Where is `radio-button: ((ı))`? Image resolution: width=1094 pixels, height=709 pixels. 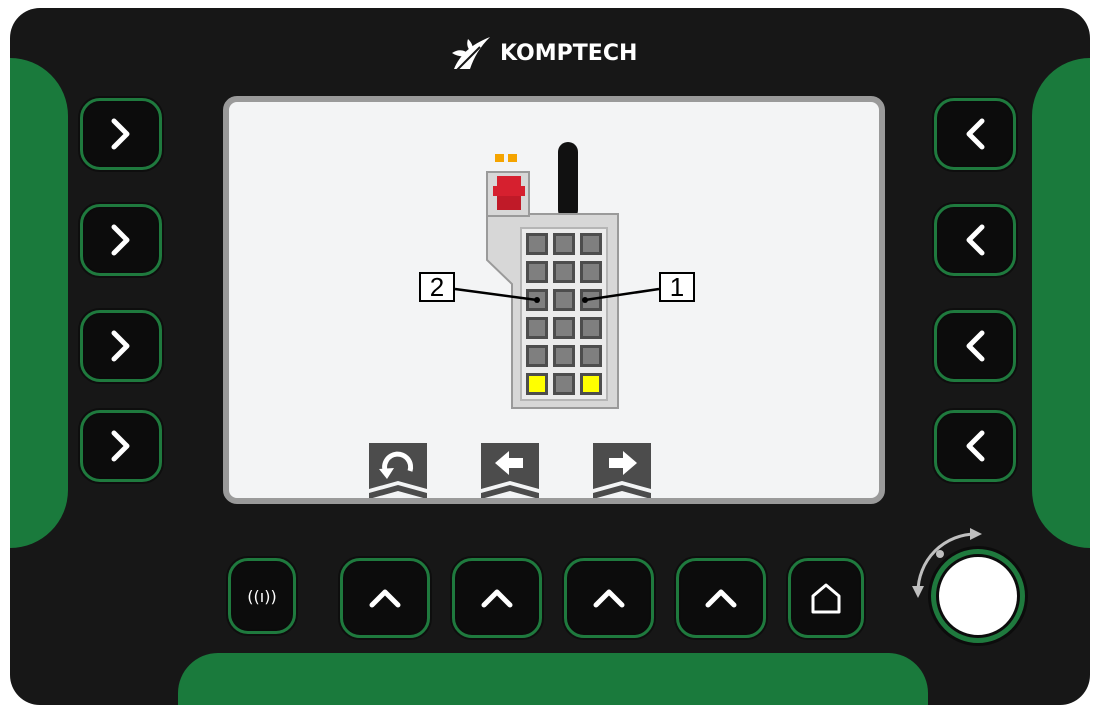
radio-button: ((ı)) is located at coordinates (262, 596).